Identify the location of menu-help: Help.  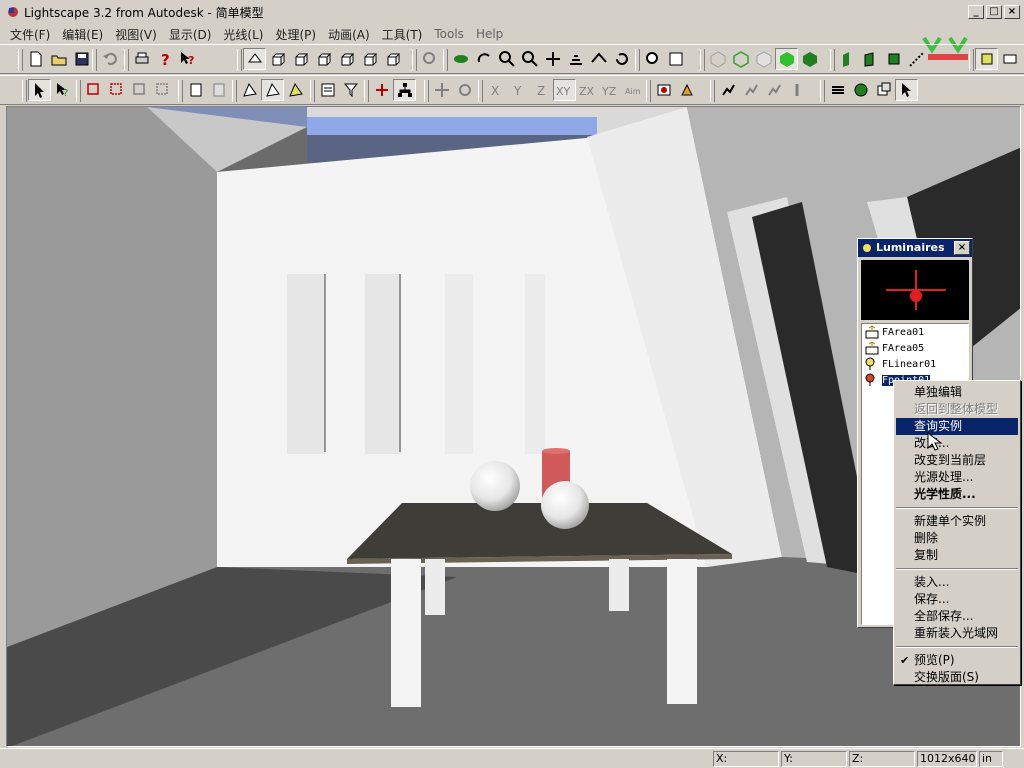
(489, 34).